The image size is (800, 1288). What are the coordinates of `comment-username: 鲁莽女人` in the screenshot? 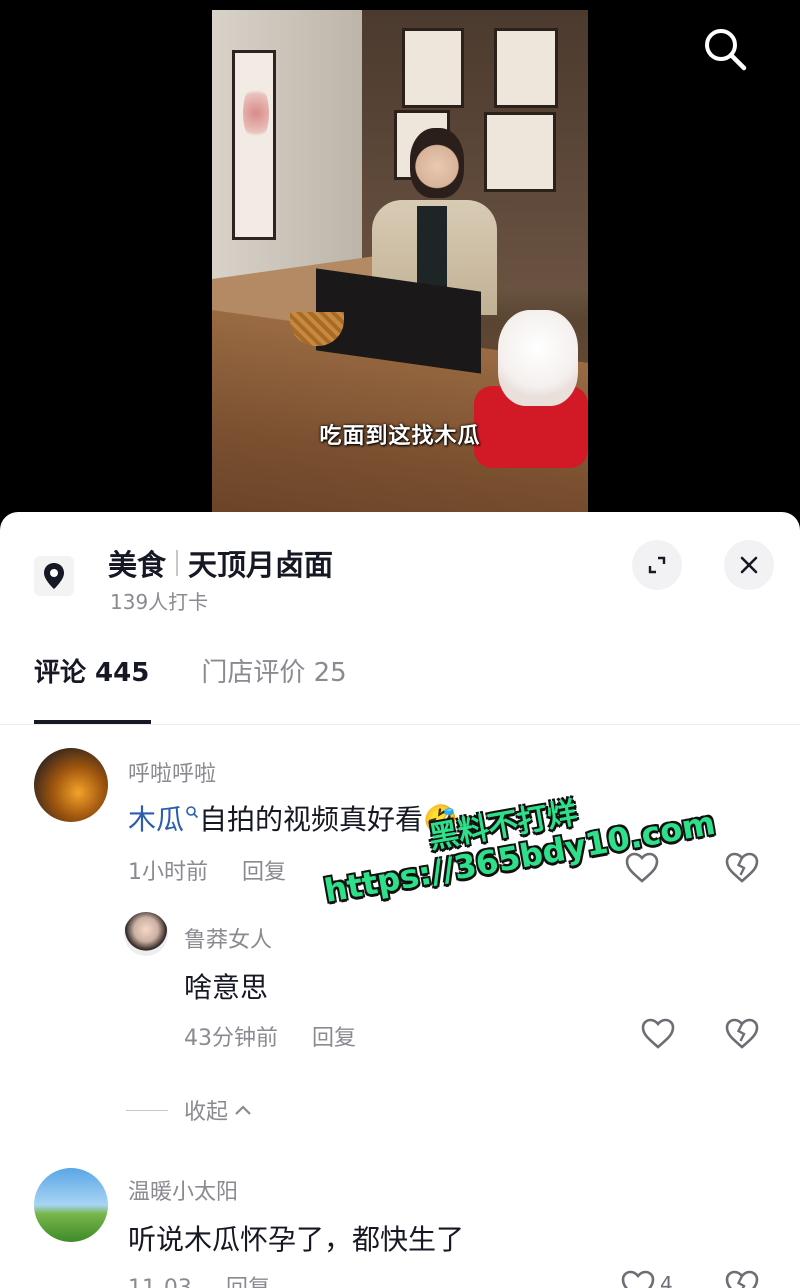 It's located at (228, 938).